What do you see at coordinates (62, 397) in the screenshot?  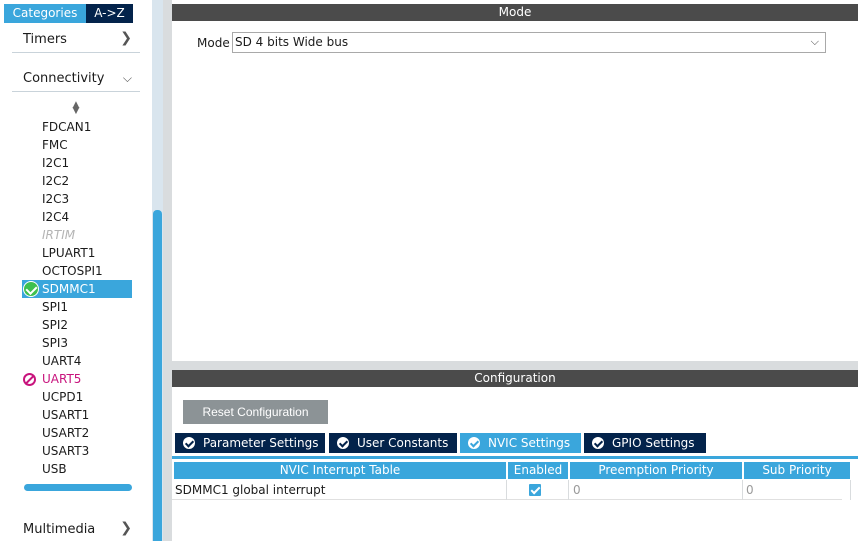 I see `peripheral-ucpd1: UCPD1` at bounding box center [62, 397].